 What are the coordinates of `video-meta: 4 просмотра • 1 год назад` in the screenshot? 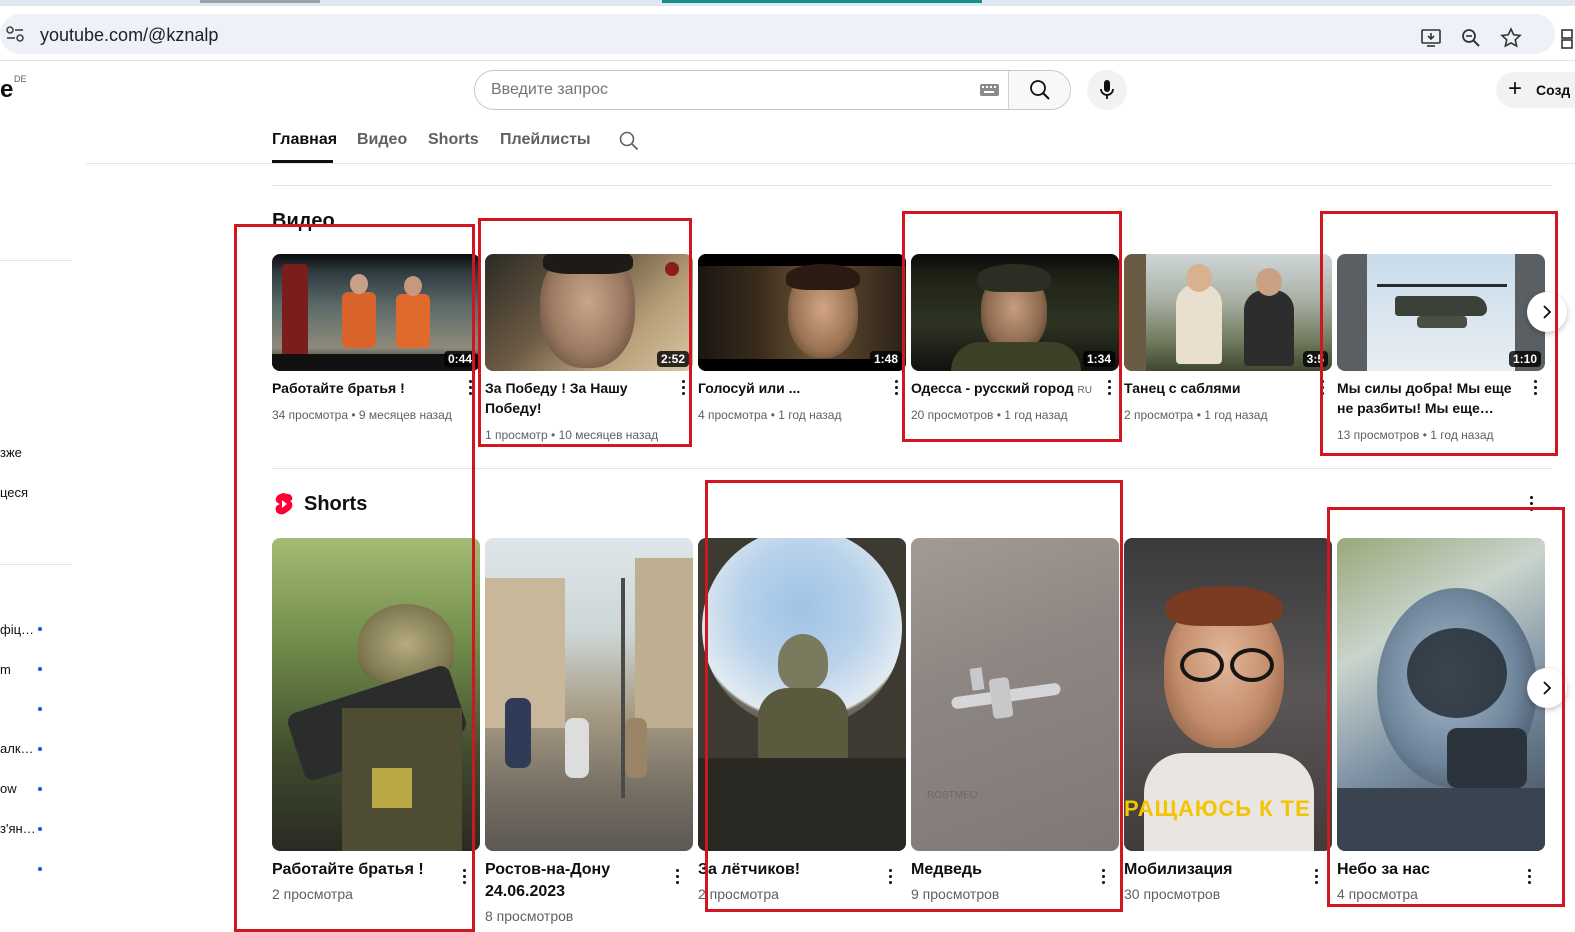 It's located at (802, 415).